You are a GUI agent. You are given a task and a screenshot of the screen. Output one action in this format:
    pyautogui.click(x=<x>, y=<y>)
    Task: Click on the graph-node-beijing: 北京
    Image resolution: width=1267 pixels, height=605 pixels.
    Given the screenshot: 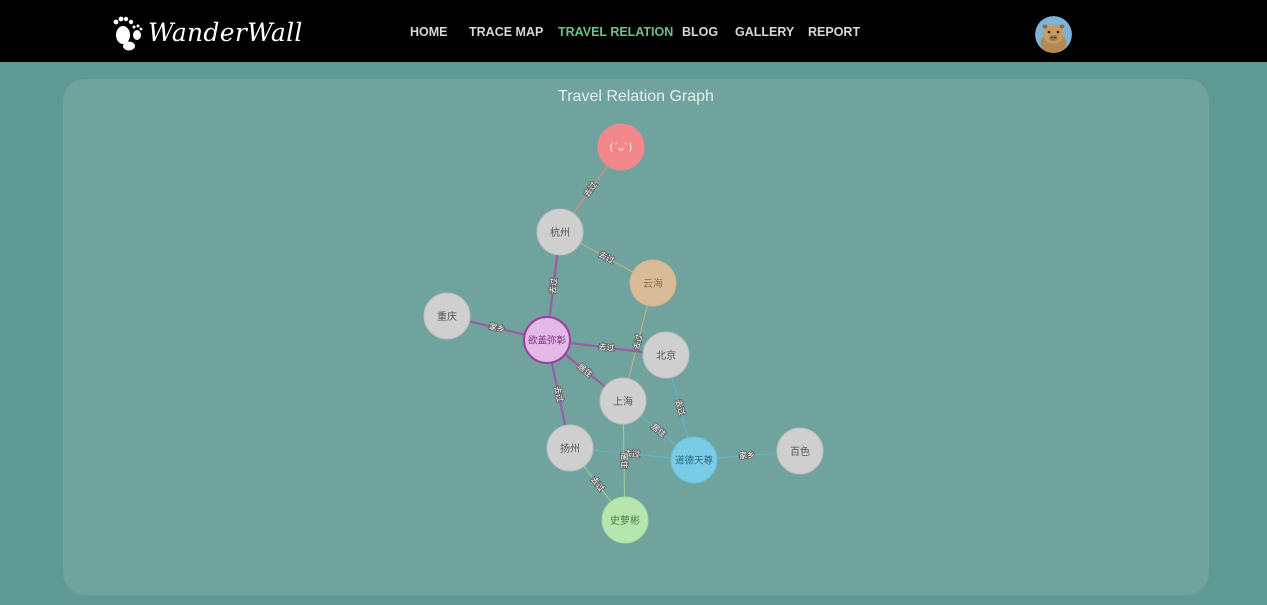 What is the action you would take?
    pyautogui.click(x=666, y=355)
    